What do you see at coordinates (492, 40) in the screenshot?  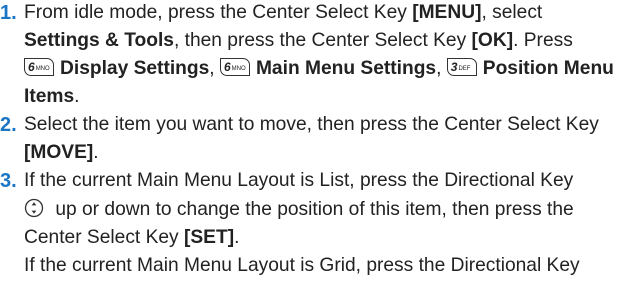 I see `ok-key-label: [OK]` at bounding box center [492, 40].